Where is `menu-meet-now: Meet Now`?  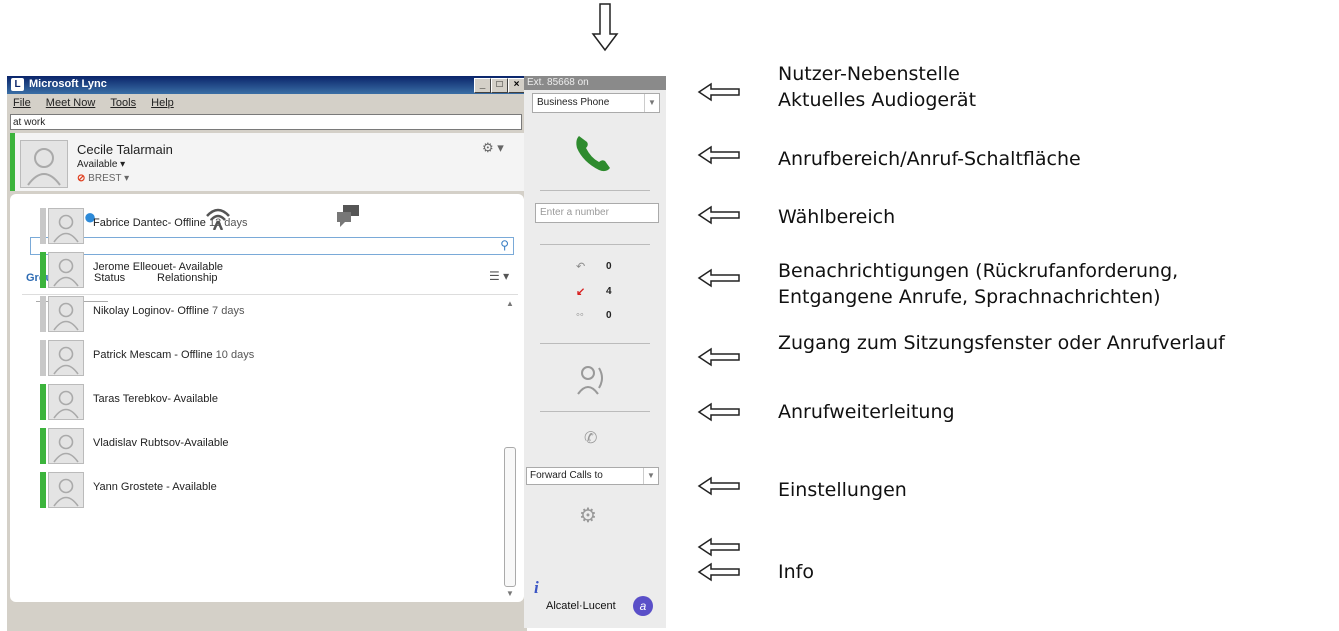
menu-meet-now: Meet Now is located at coordinates (71, 103).